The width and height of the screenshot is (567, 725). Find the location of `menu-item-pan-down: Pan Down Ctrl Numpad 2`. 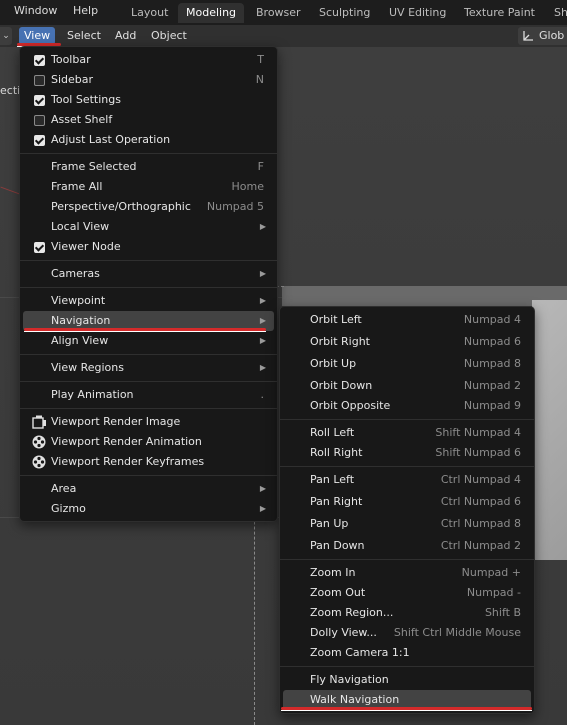

menu-item-pan-down: Pan Down Ctrl Numpad 2 is located at coordinates (407, 546).